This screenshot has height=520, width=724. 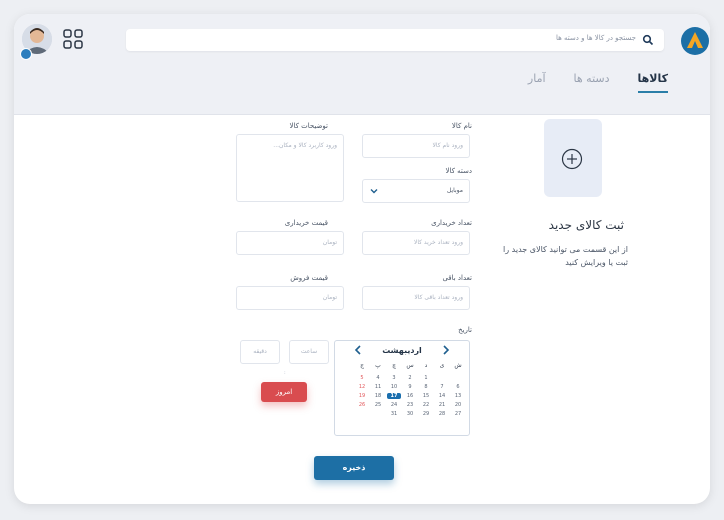 I want to click on tab-products: کالاها, so click(x=652, y=82).